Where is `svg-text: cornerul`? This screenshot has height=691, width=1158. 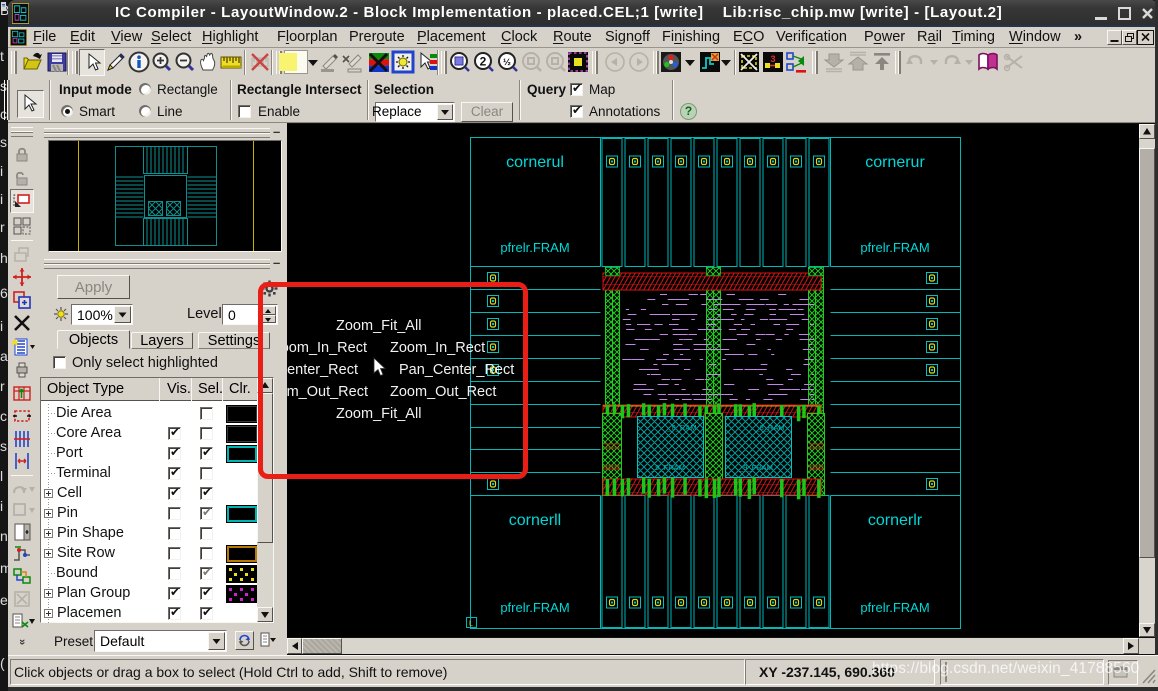 svg-text: cornerul is located at coordinates (535, 162).